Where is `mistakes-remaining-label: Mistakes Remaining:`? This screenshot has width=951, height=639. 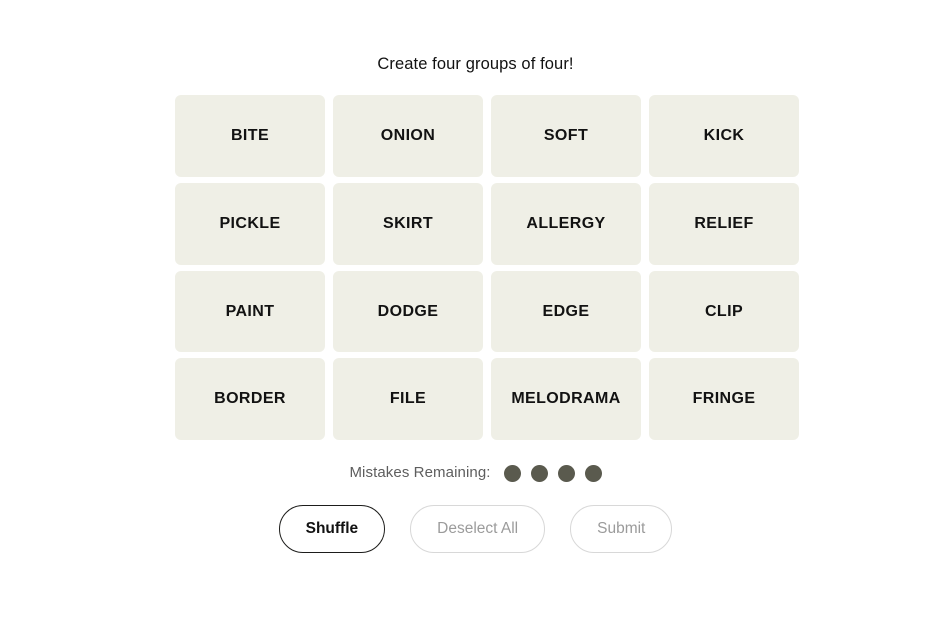 mistakes-remaining-label: Mistakes Remaining: is located at coordinates (420, 472).